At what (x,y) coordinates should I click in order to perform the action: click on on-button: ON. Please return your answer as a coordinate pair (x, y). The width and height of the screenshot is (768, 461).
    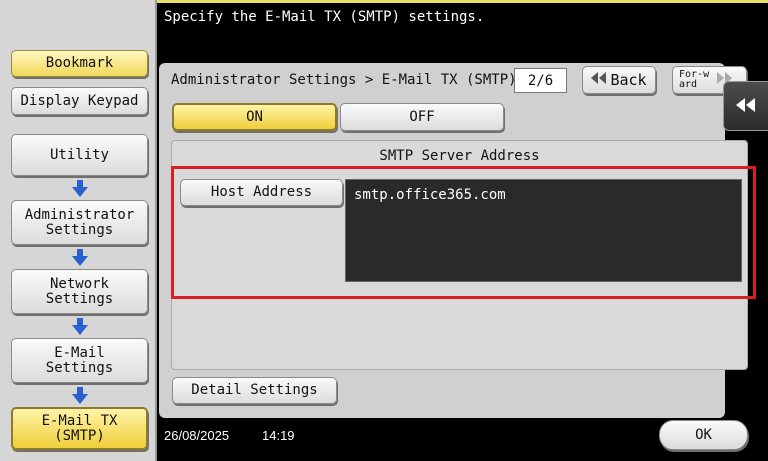
    Looking at the image, I should click on (254, 117).